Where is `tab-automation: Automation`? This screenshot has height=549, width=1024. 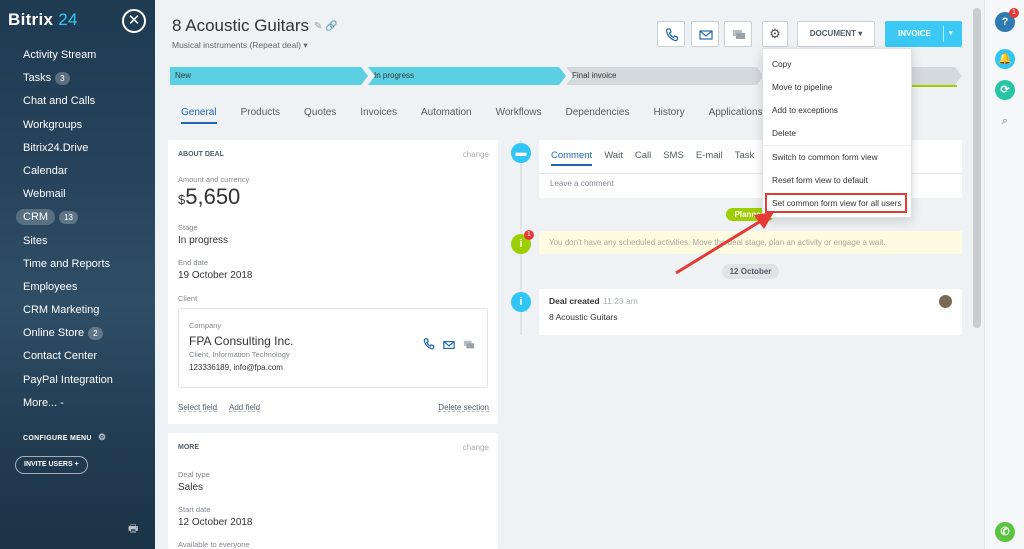
tab-automation: Automation is located at coordinates (446, 114).